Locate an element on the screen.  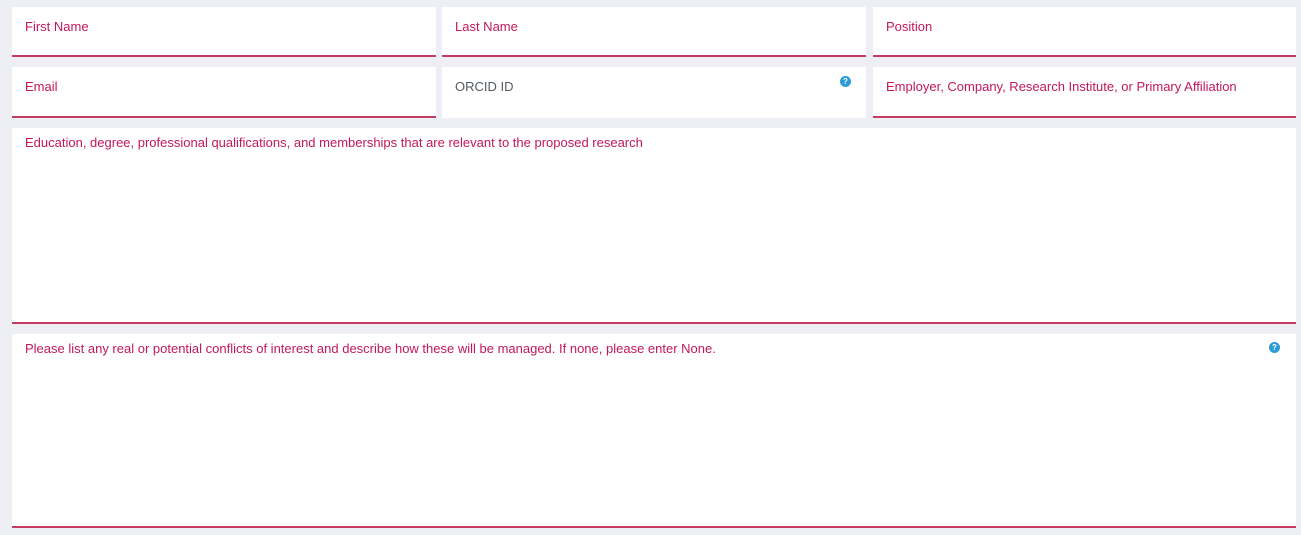
position-field: Position is located at coordinates (1084, 32).